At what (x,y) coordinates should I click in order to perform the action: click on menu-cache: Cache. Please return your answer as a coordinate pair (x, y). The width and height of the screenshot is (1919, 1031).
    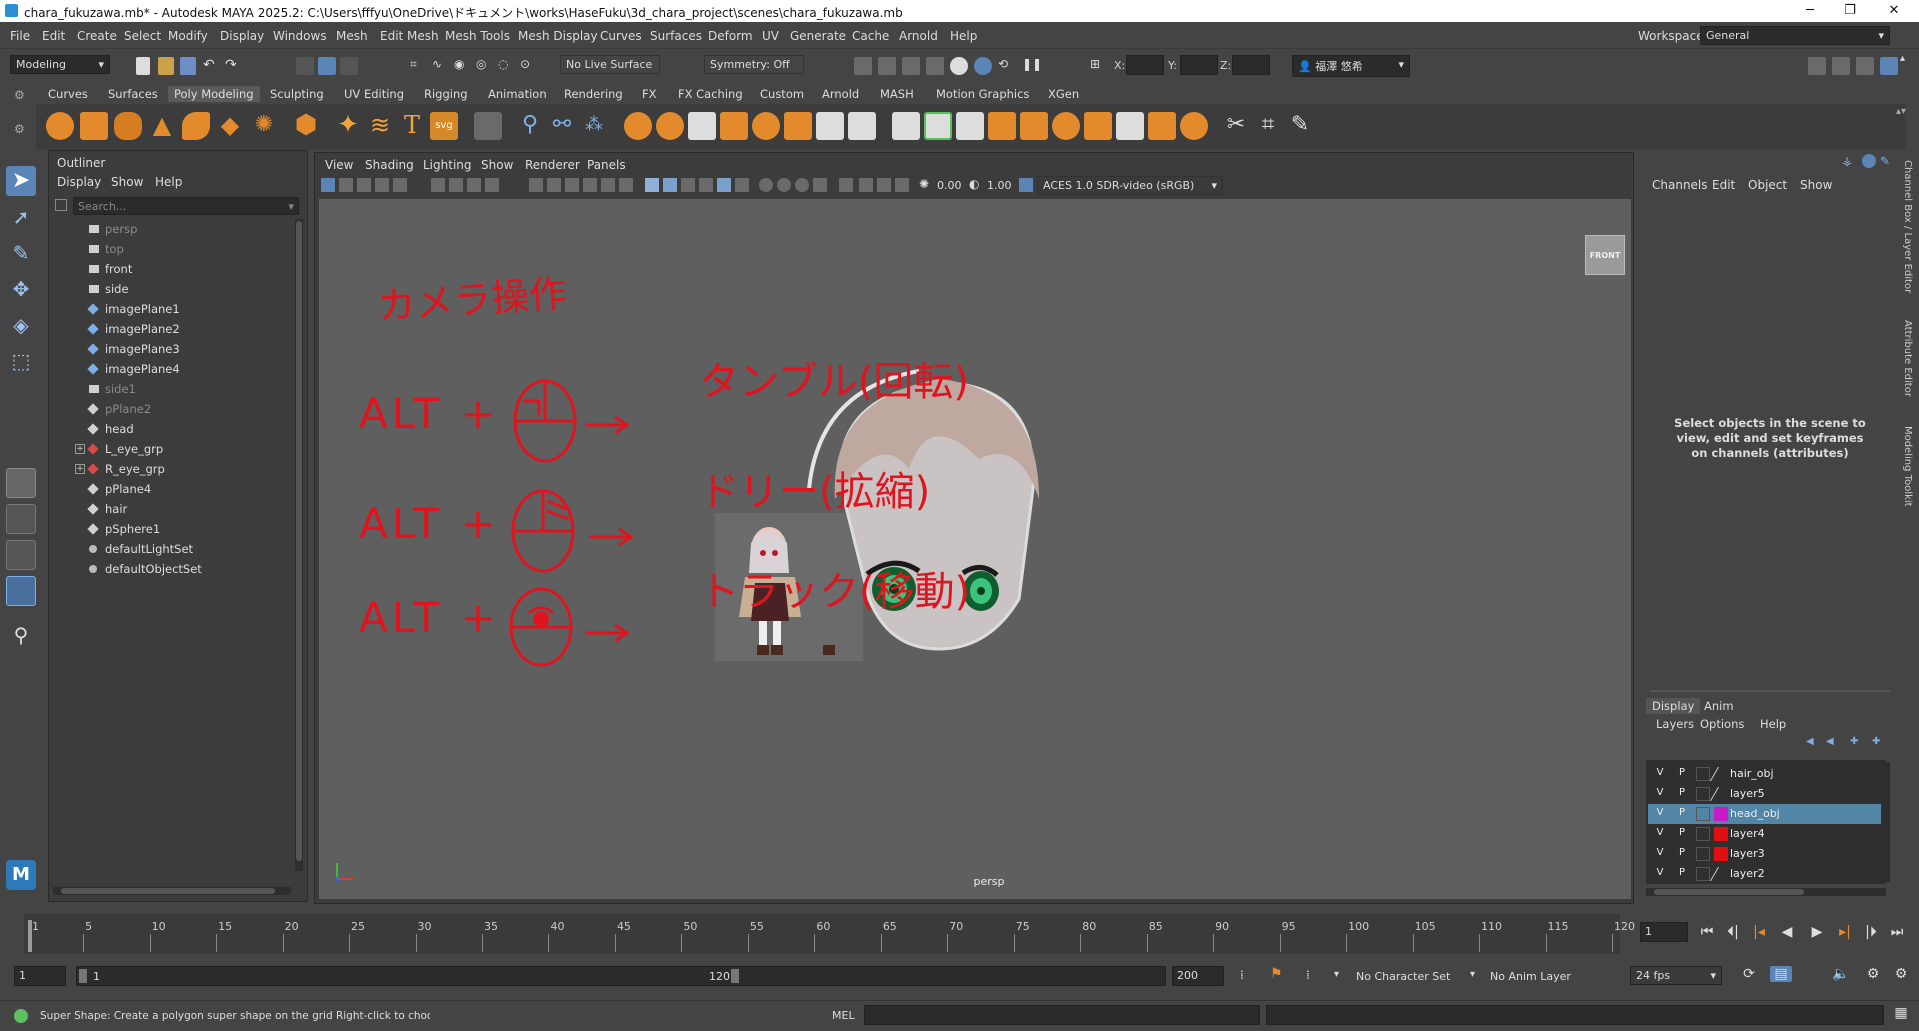
    Looking at the image, I should click on (870, 36).